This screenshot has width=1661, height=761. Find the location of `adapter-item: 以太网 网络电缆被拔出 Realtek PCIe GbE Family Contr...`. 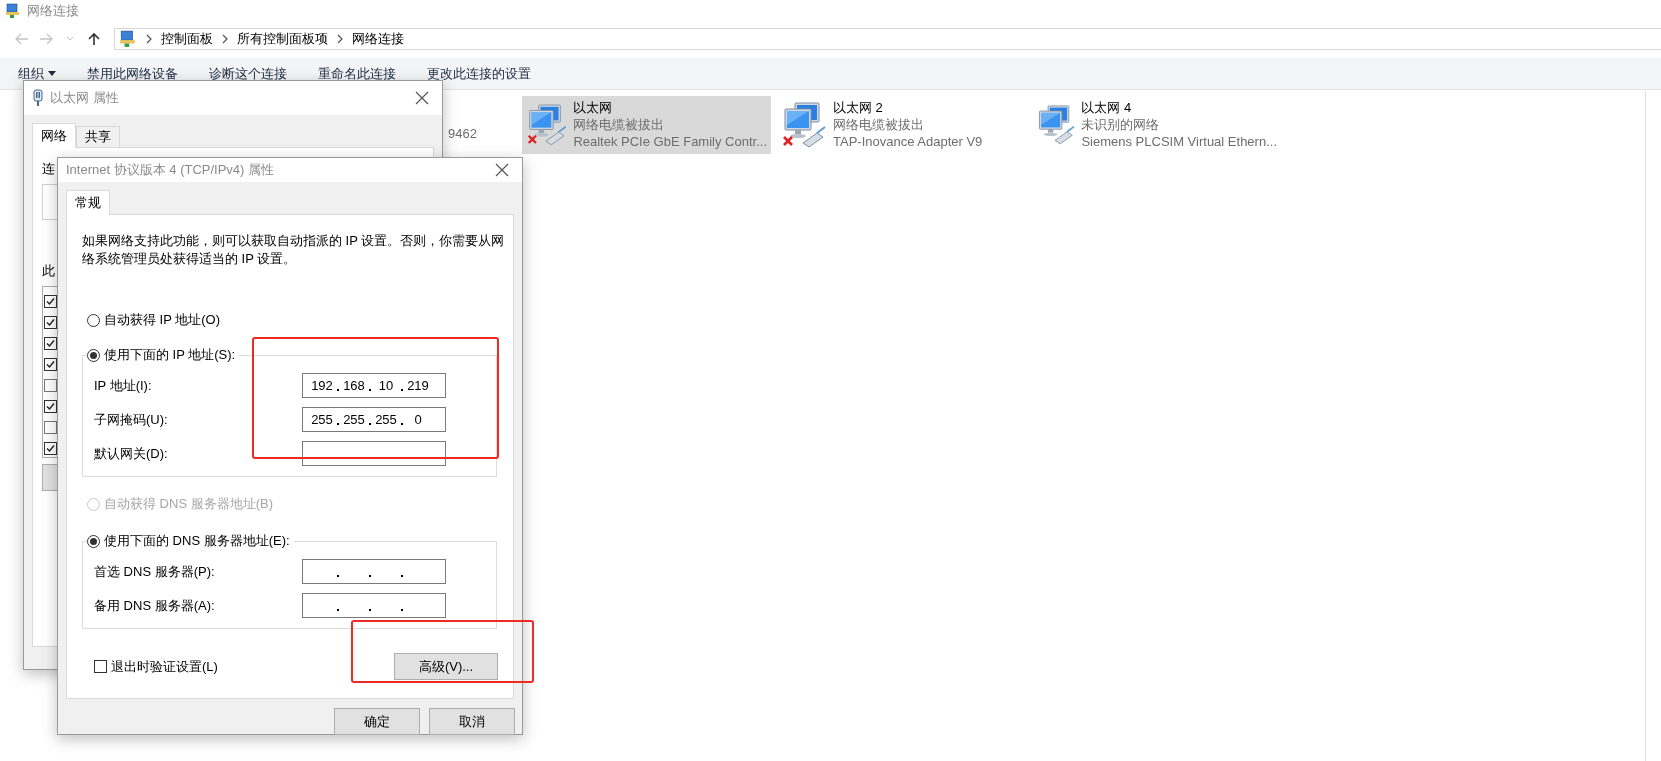

adapter-item: 以太网 网络电缆被拔出 Realtek PCIe GbE Family Contr... is located at coordinates (646, 125).